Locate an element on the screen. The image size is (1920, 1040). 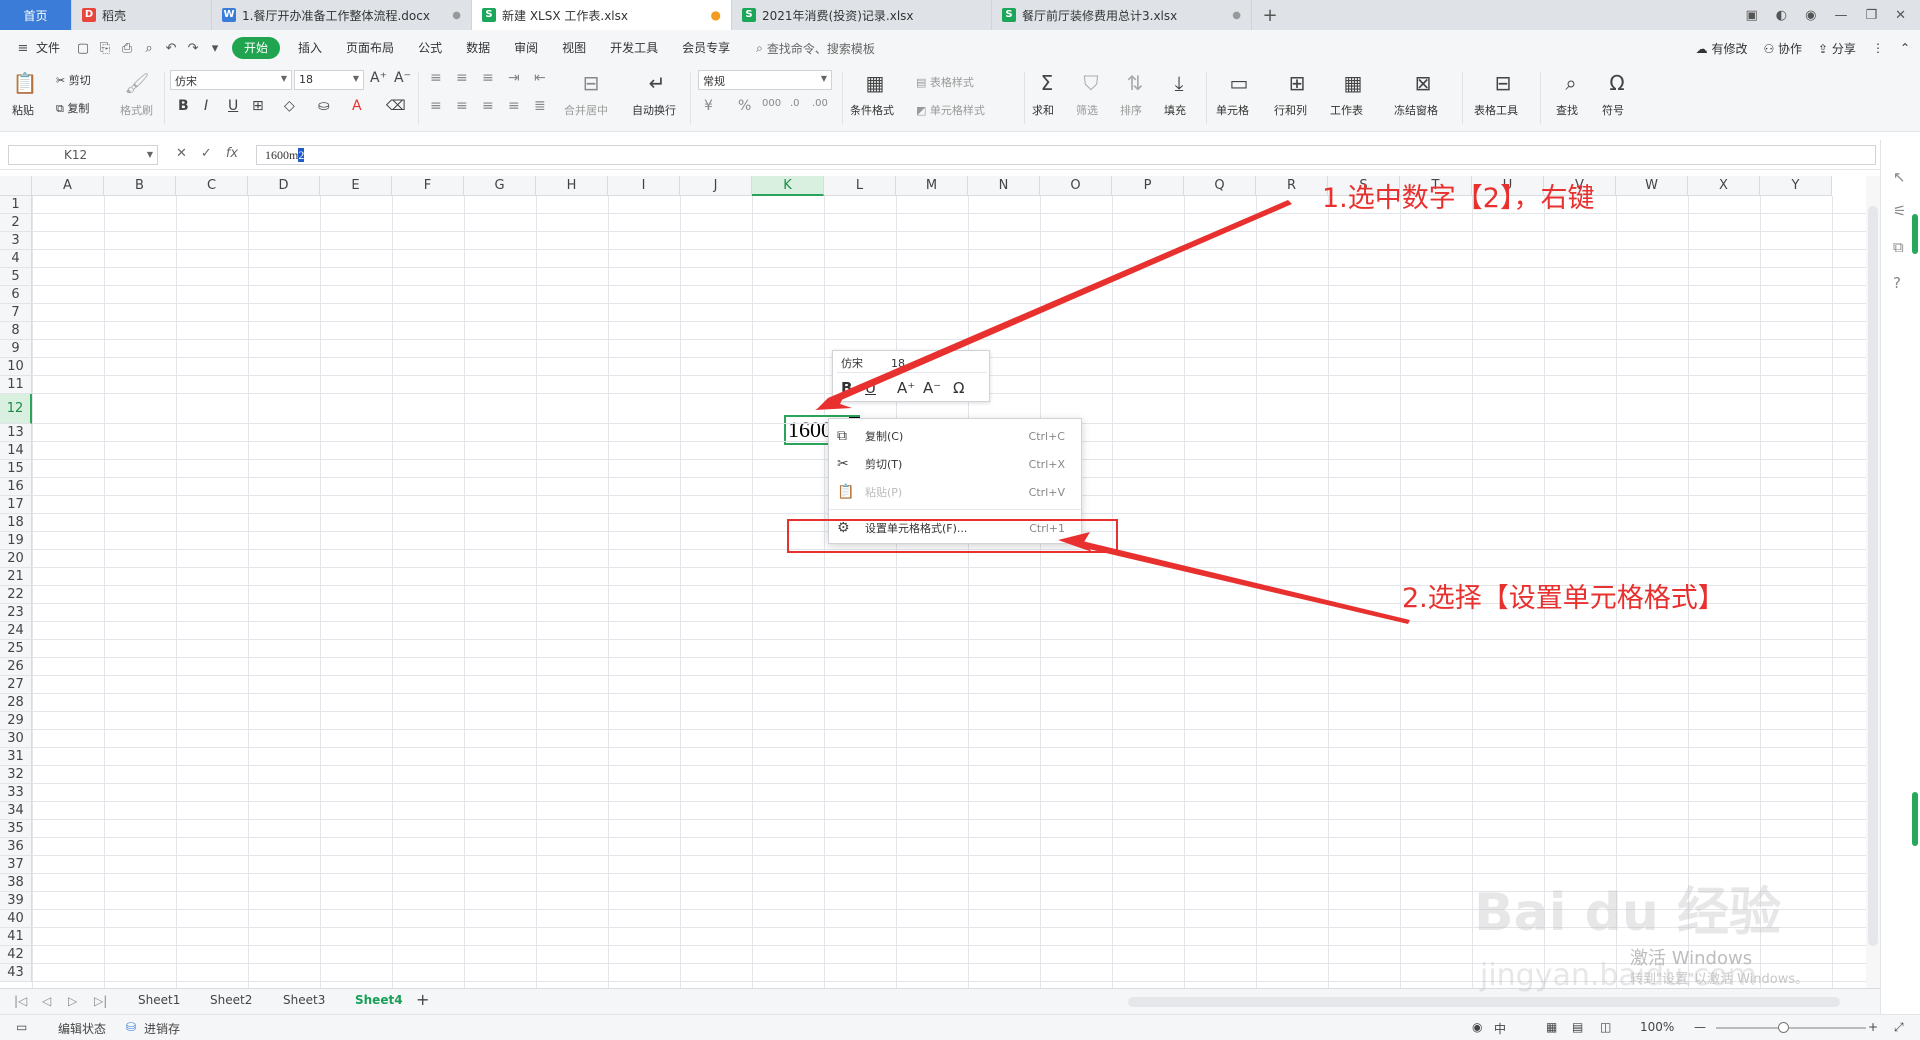
undo-icon: ↶ is located at coordinates (171, 48).